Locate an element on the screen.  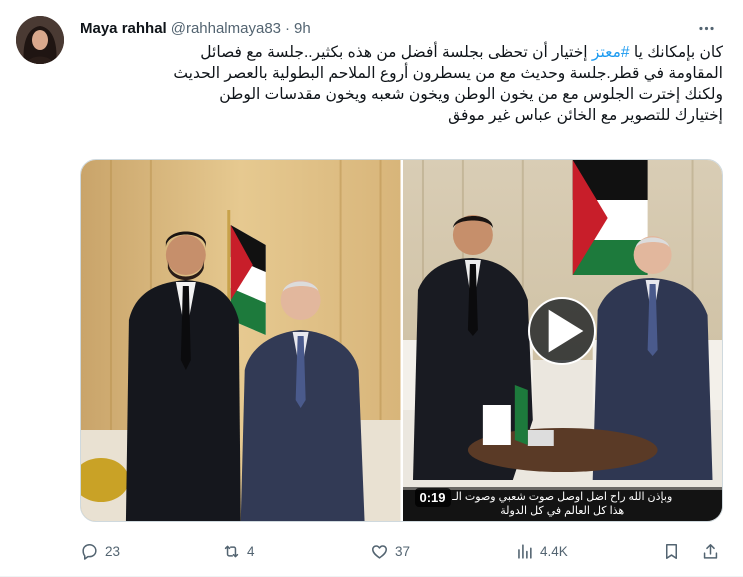
retweet-button: 4 is located at coordinates (238, 551).